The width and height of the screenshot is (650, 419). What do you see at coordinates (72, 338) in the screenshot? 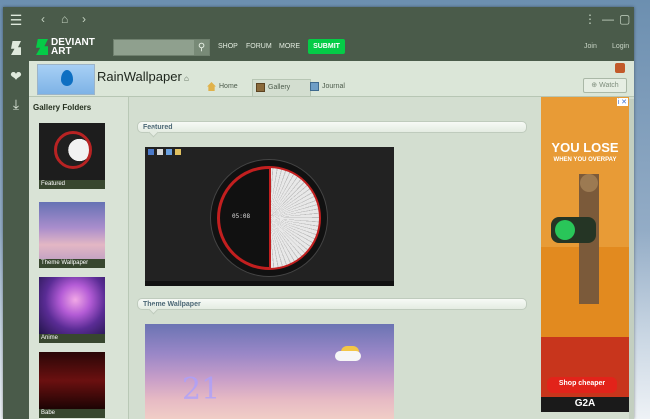
I see `folder-label-anime: Anime` at bounding box center [72, 338].